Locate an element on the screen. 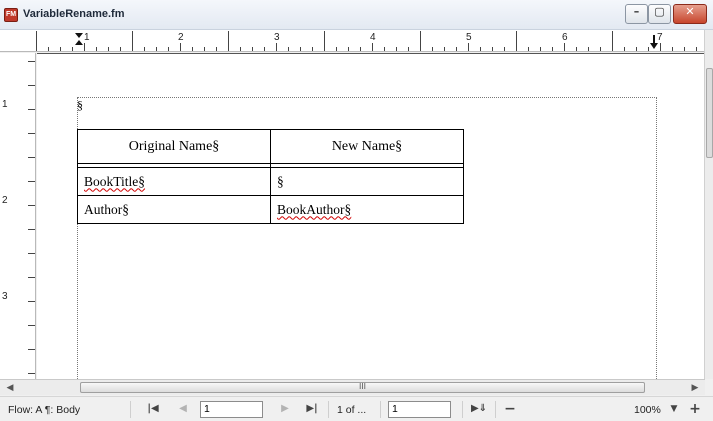  table-cell-original: BookTitle§ is located at coordinates (174, 181).